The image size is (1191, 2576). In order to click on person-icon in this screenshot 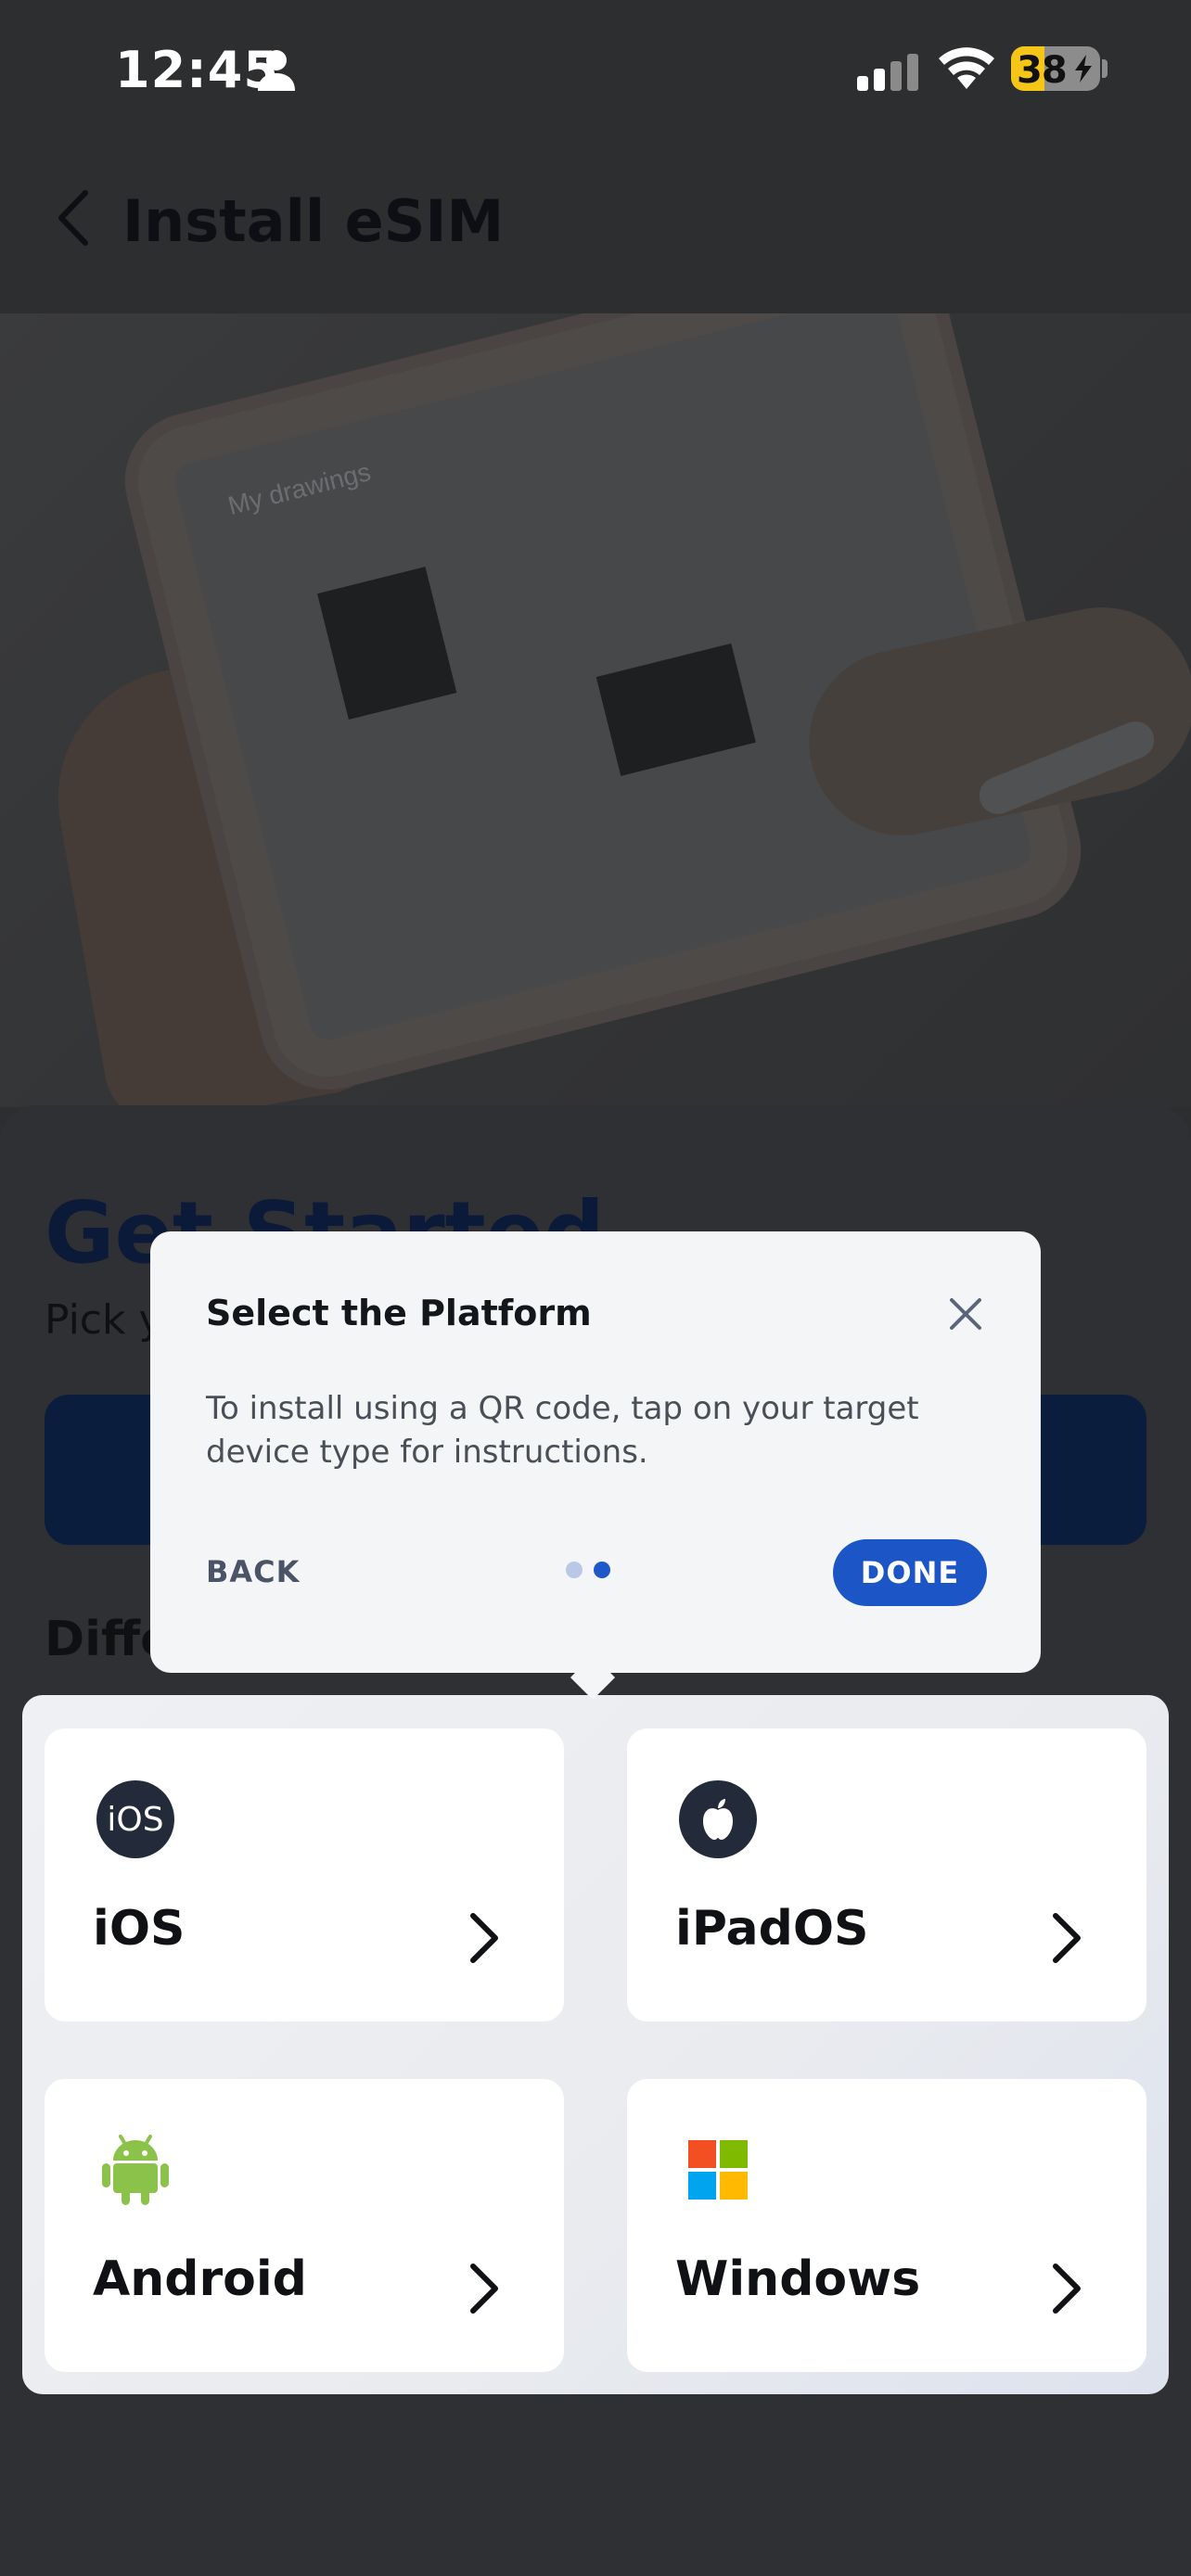, I will do `click(276, 71)`.